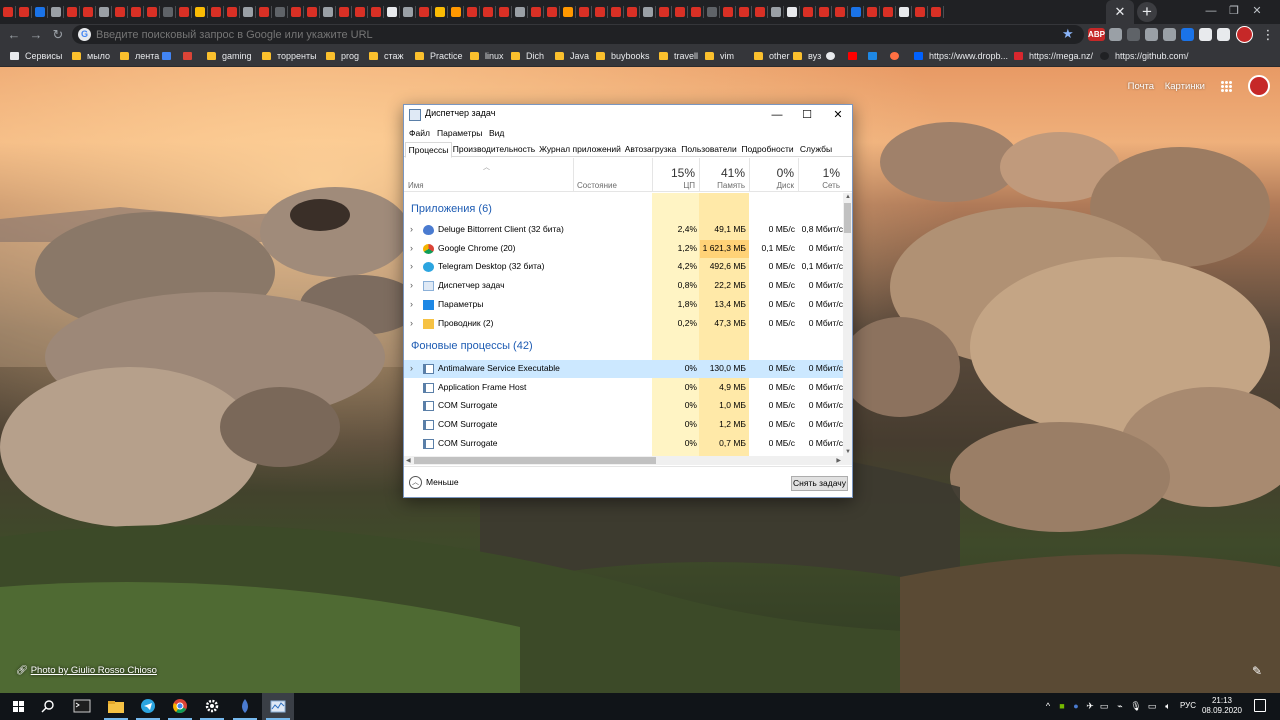 This screenshot has height=720, width=1280. Describe the element at coordinates (623, 56) in the screenshot. I see `bookmark-item: buybooks` at that location.